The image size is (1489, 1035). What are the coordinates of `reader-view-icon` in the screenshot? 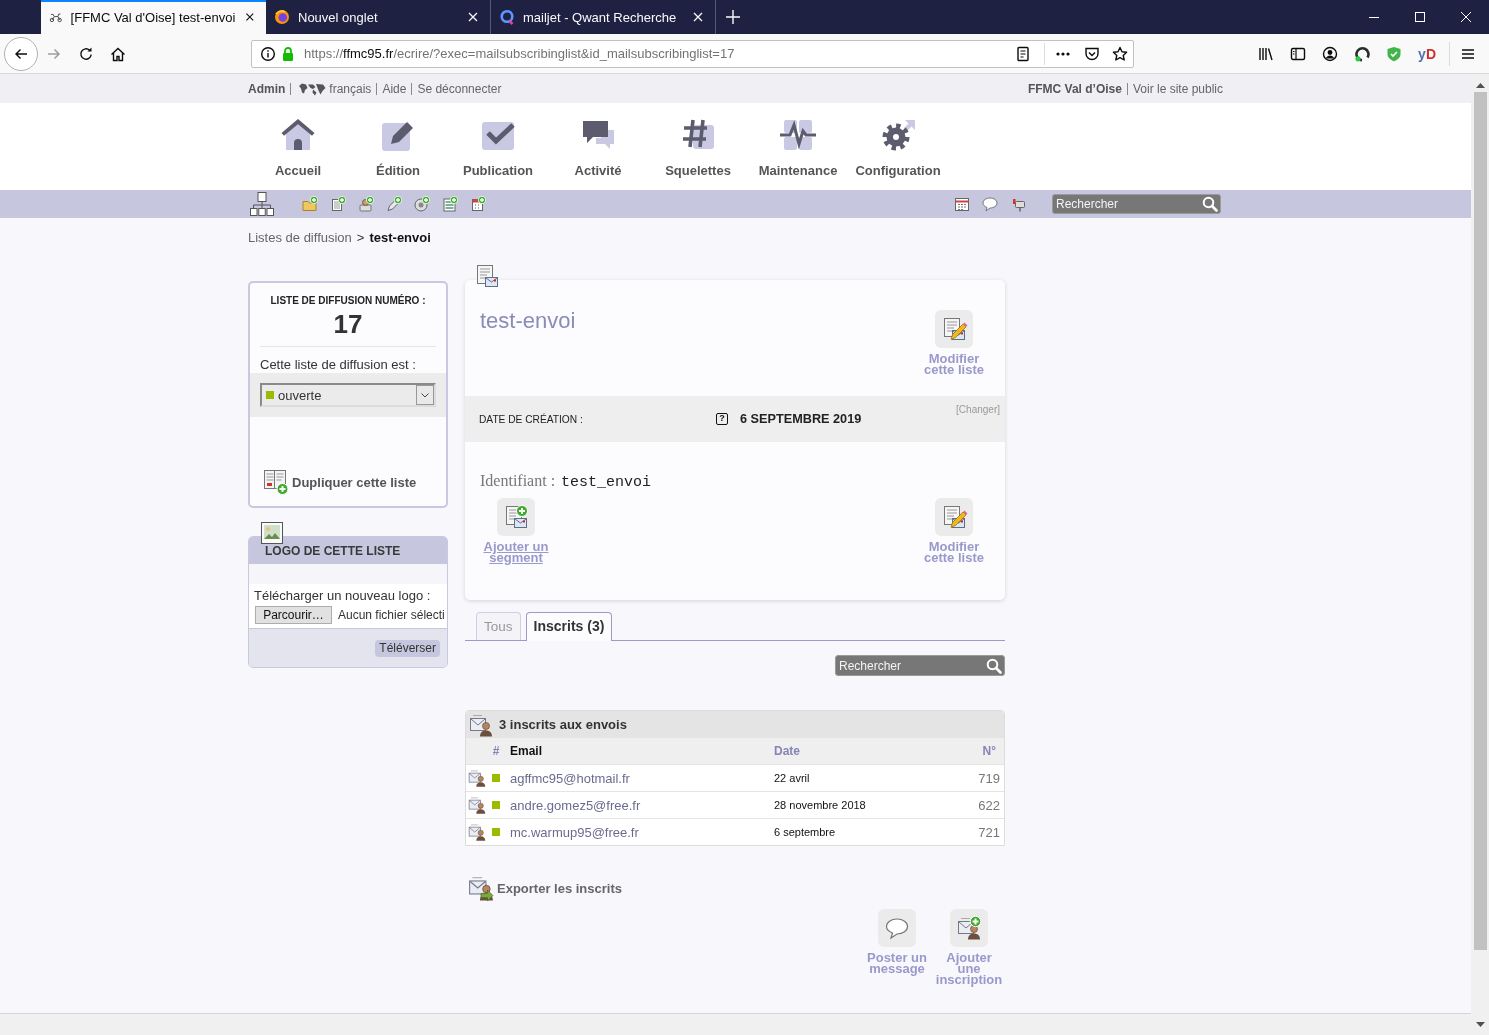 It's located at (1023, 53).